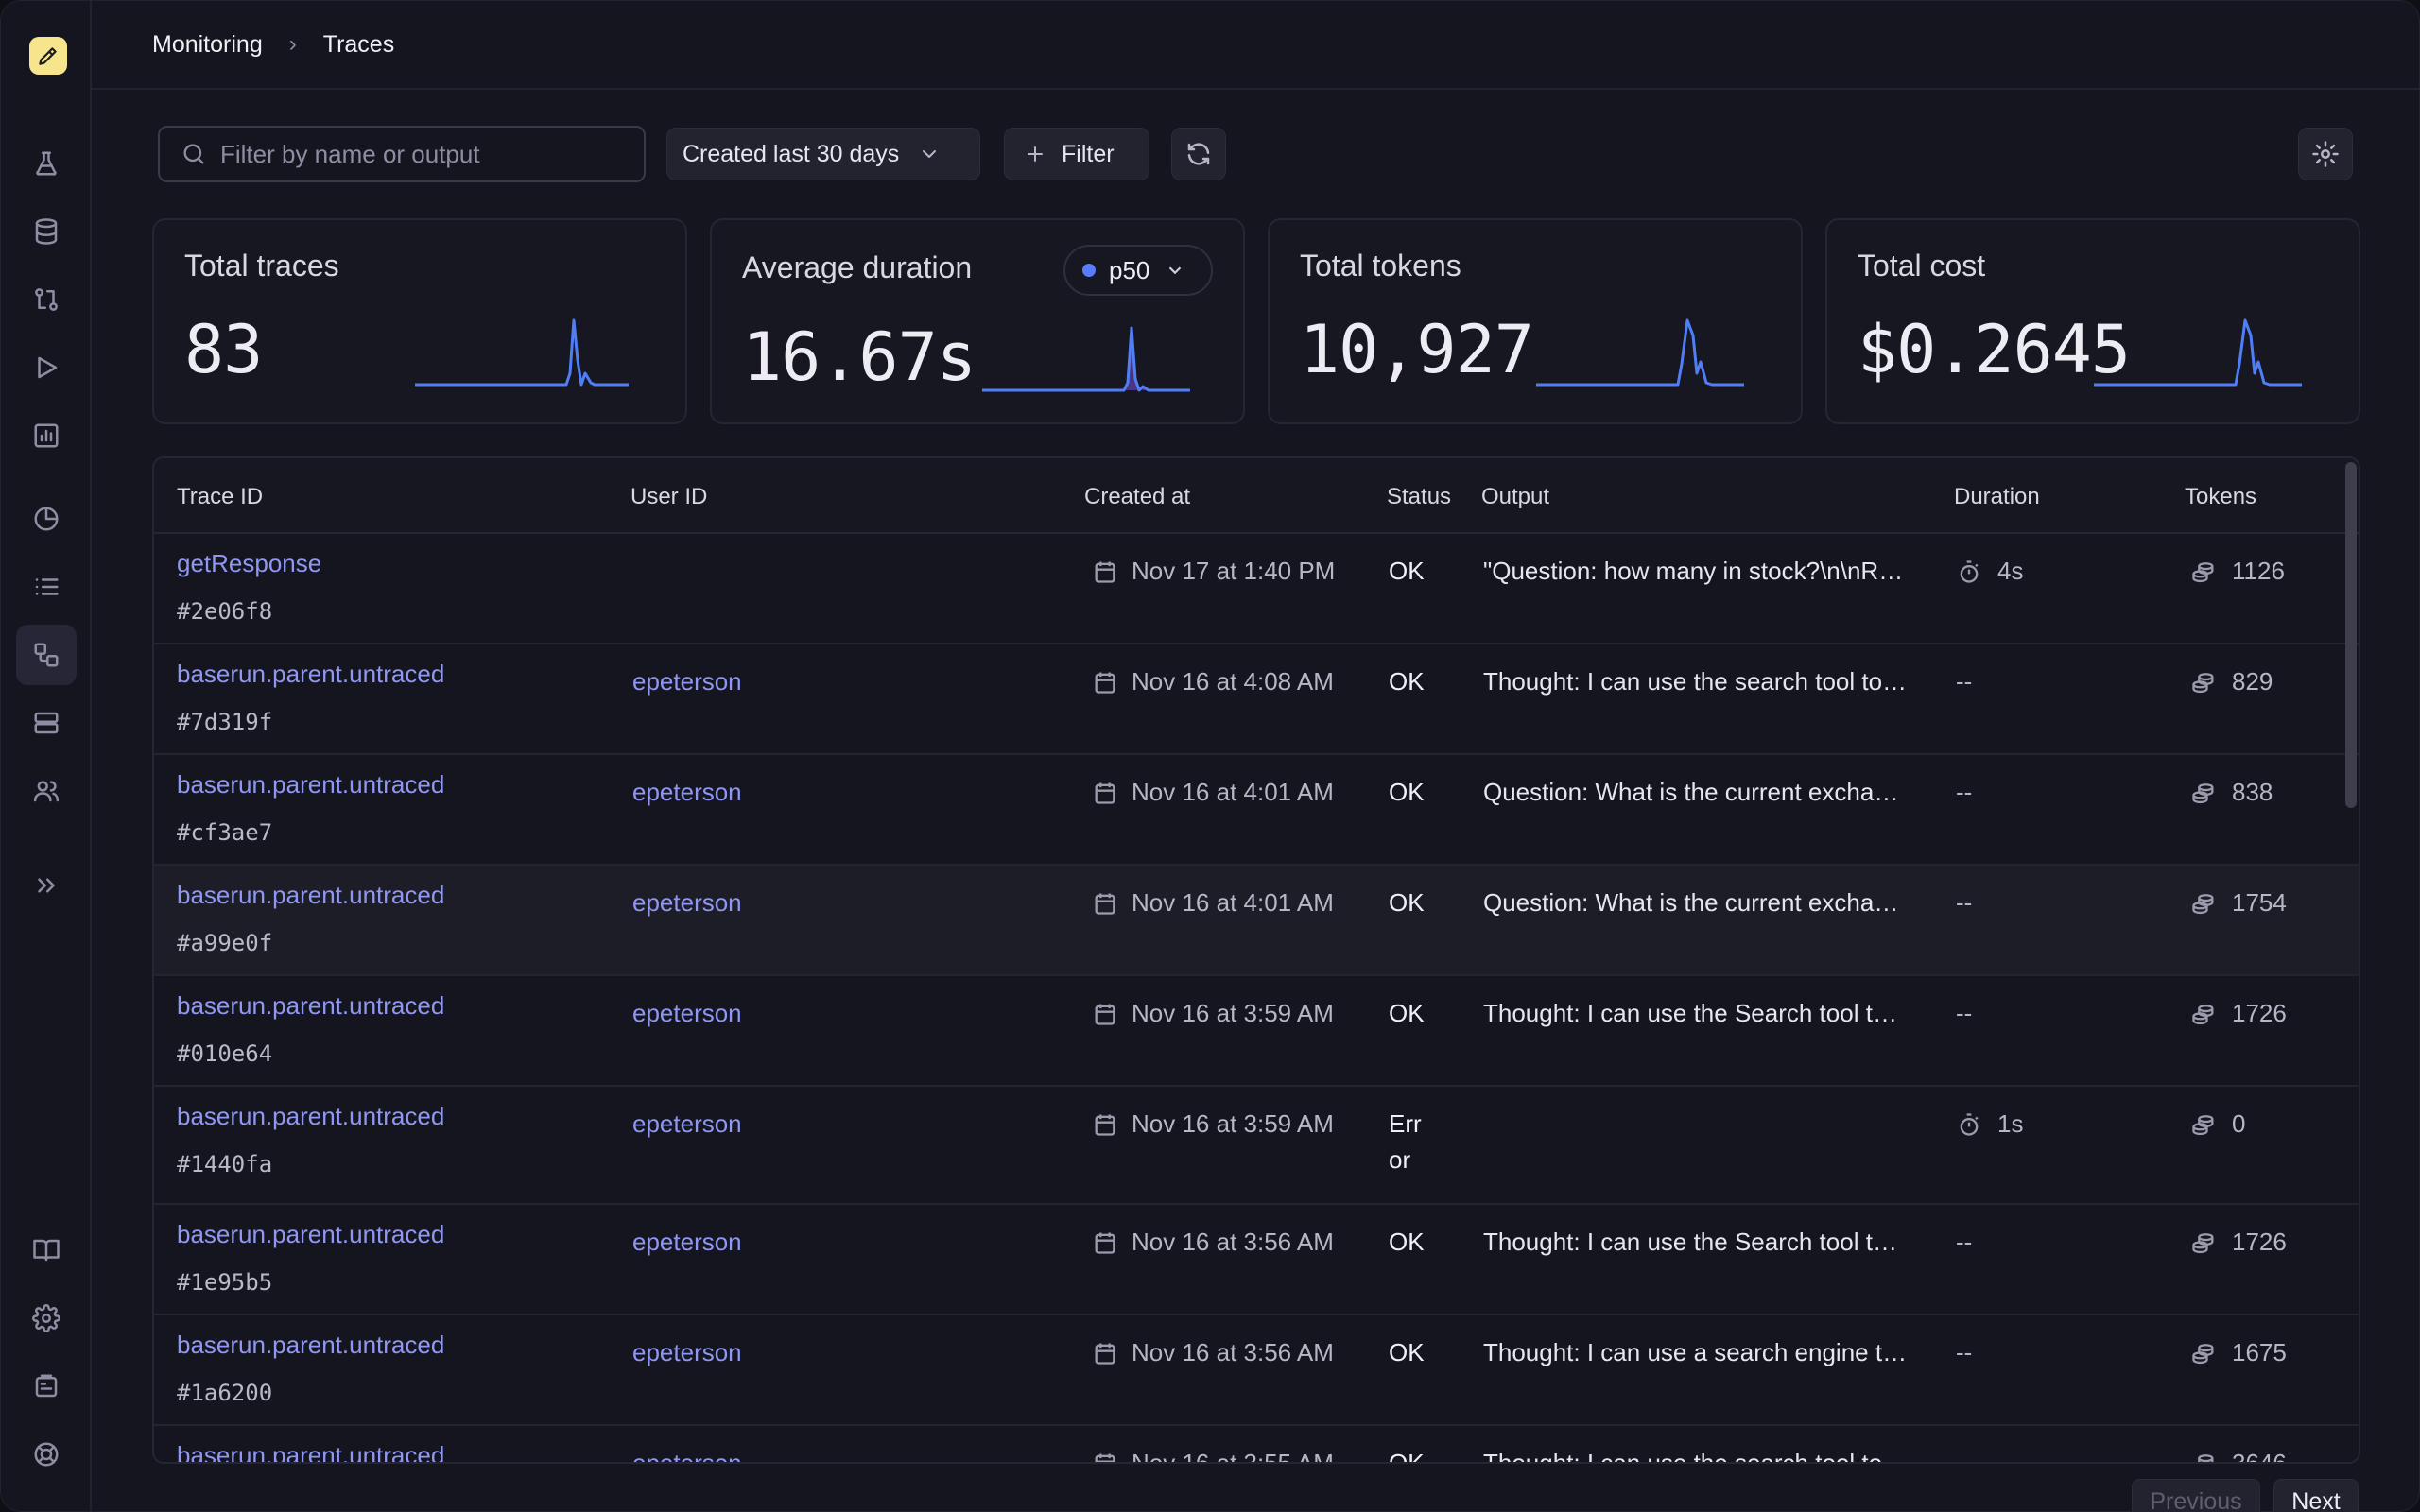  Describe the element at coordinates (48, 56) in the screenshot. I see `logo` at that location.